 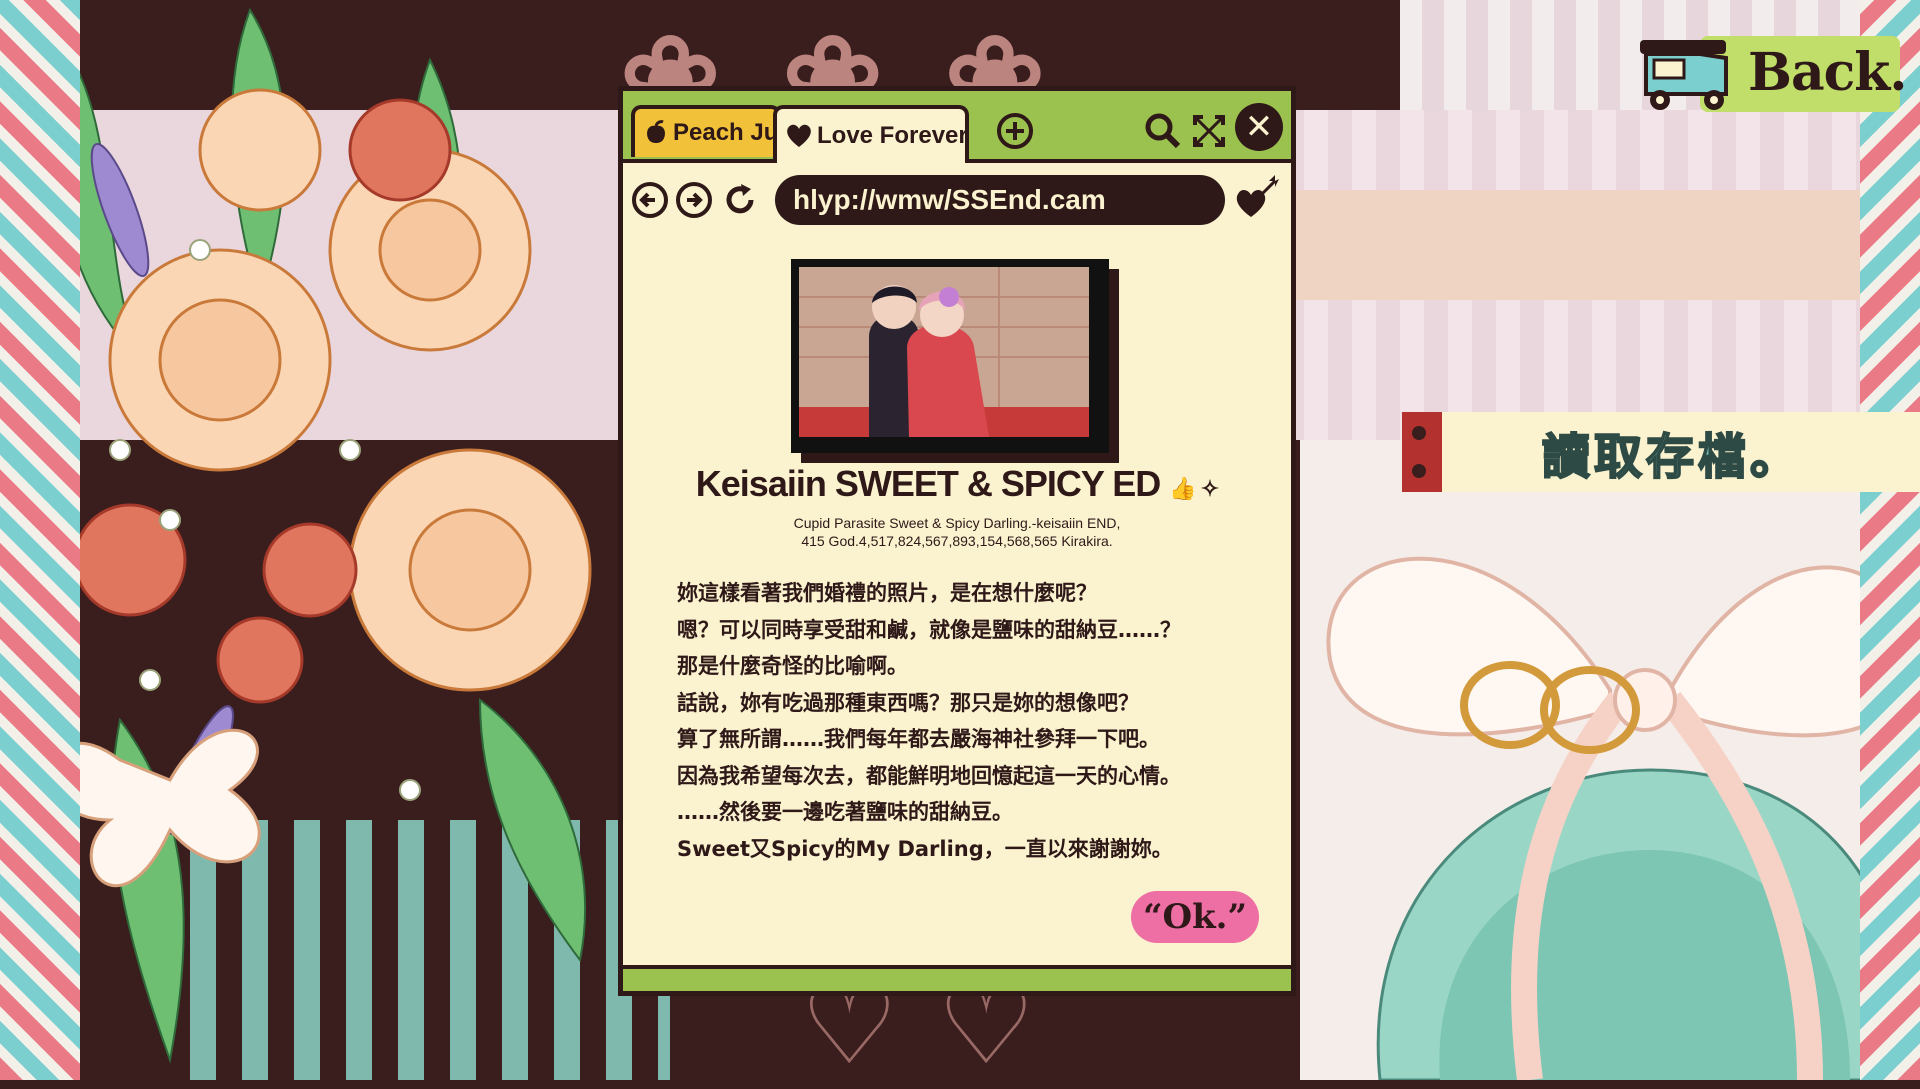 I want to click on ok-button-label: “Ok.”, so click(x=1195, y=917).